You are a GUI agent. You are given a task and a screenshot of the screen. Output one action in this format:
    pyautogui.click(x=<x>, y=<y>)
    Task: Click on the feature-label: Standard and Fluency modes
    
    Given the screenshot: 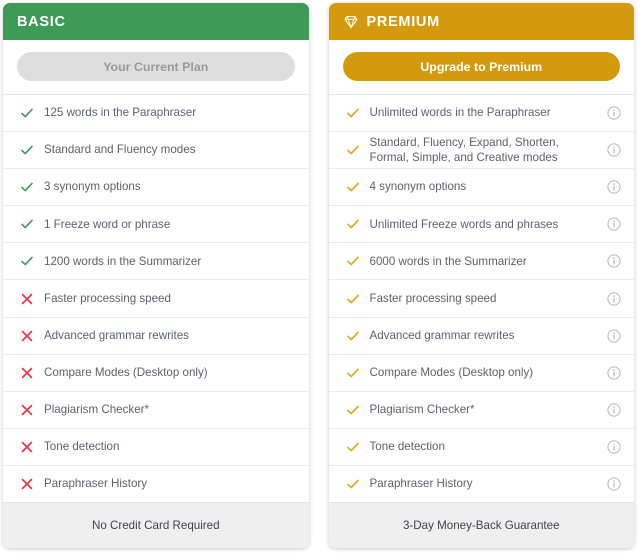 What is the action you would take?
    pyautogui.click(x=120, y=150)
    